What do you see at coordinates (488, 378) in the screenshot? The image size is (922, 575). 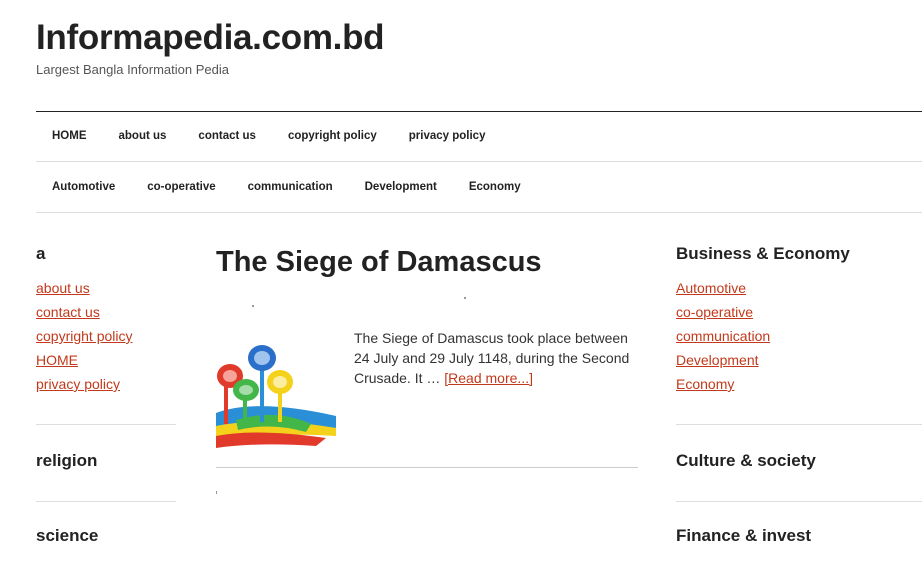 I see `read-more-link: [Read more...]` at bounding box center [488, 378].